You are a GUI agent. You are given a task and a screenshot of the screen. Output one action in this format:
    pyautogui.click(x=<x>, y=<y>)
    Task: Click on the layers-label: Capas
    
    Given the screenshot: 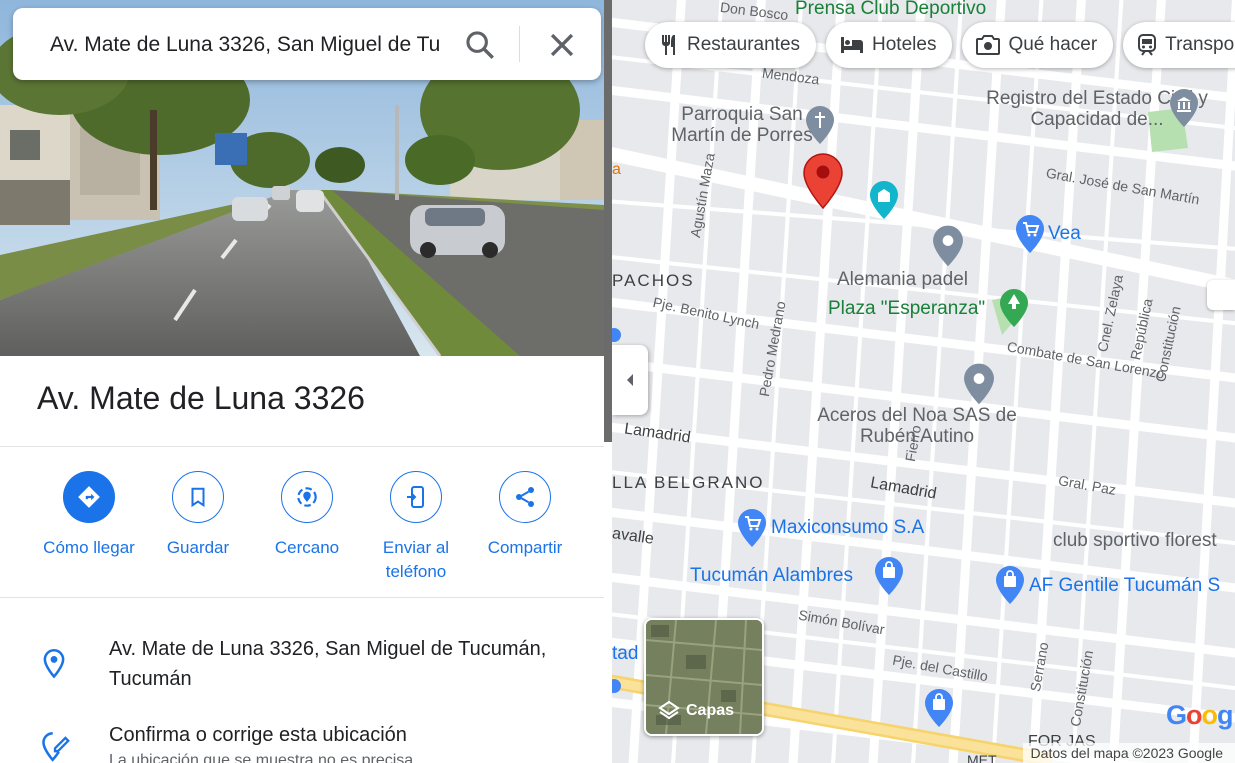 What is the action you would take?
    pyautogui.click(x=696, y=711)
    